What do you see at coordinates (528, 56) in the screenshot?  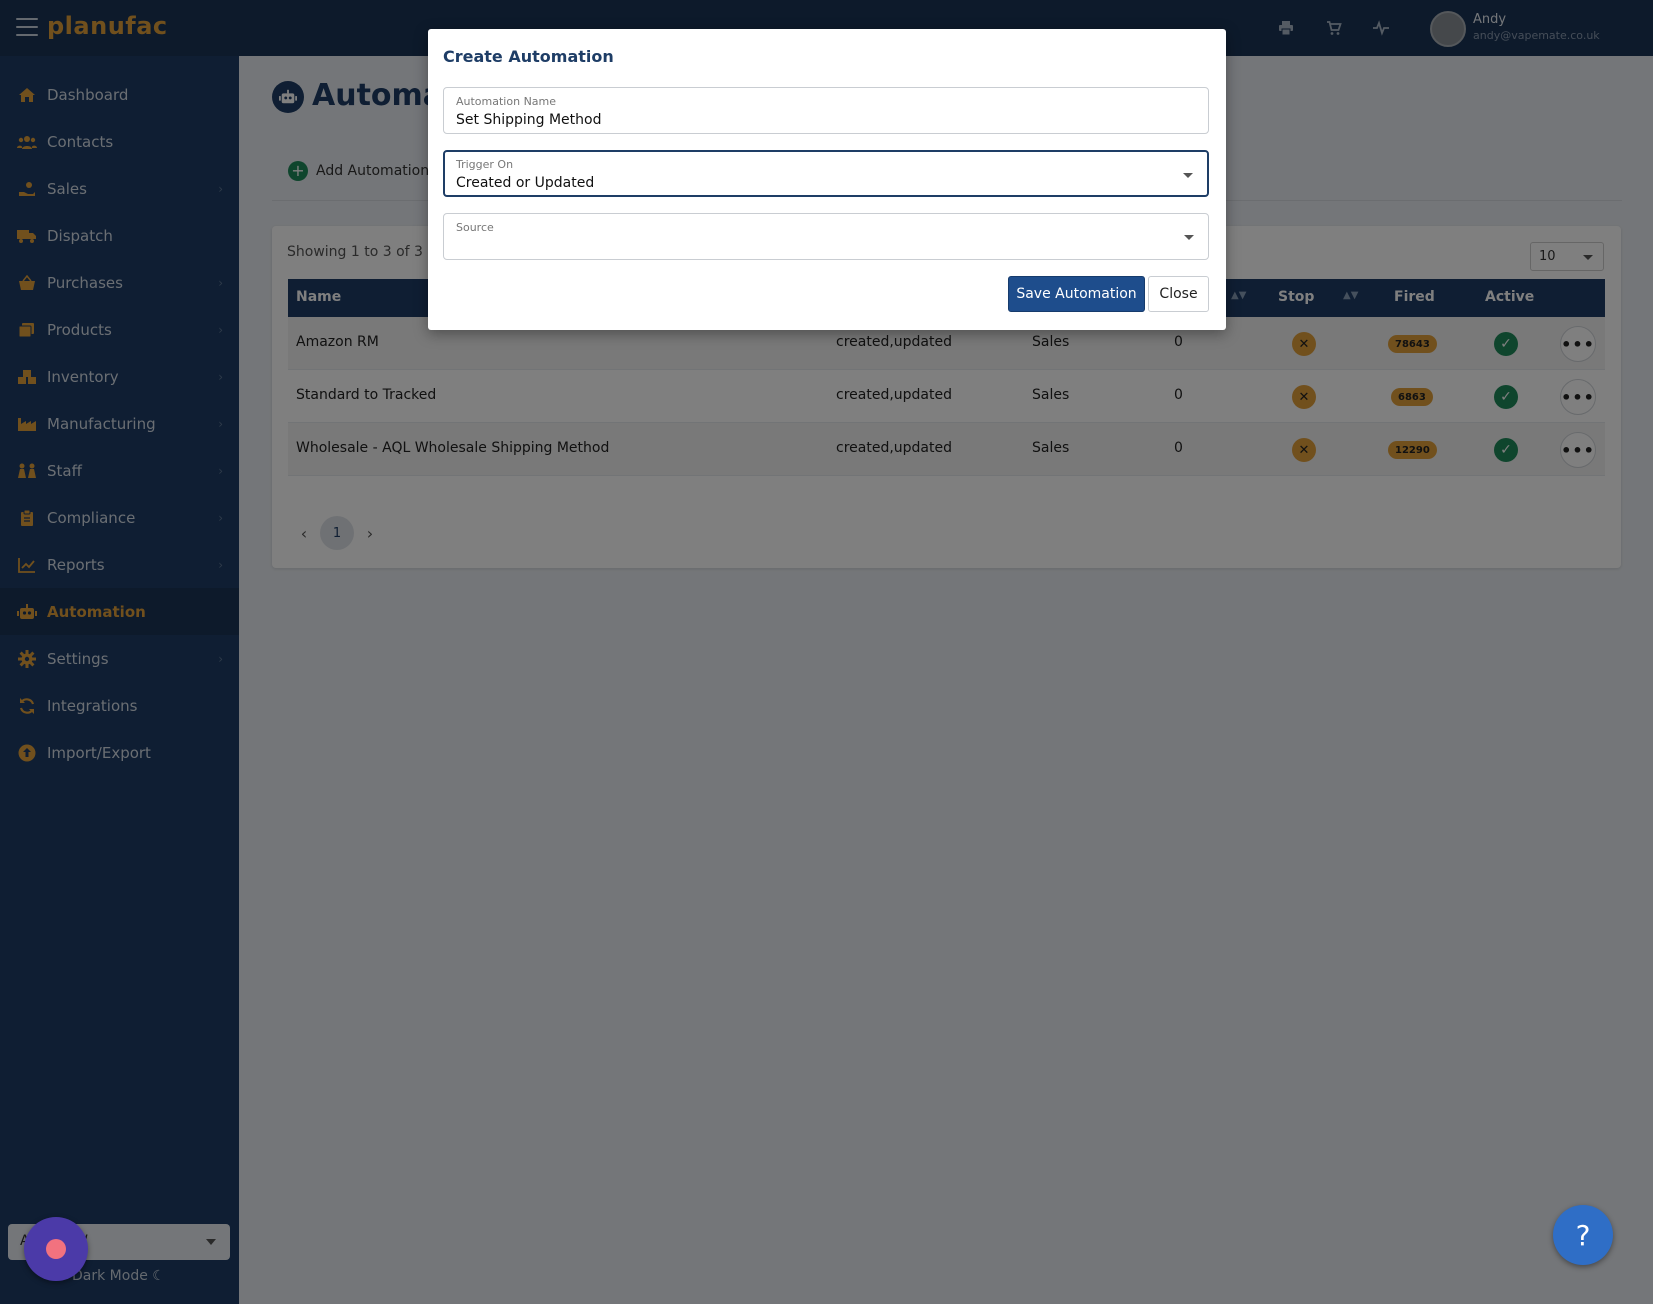 I see `modal-title: Create Automation` at bounding box center [528, 56].